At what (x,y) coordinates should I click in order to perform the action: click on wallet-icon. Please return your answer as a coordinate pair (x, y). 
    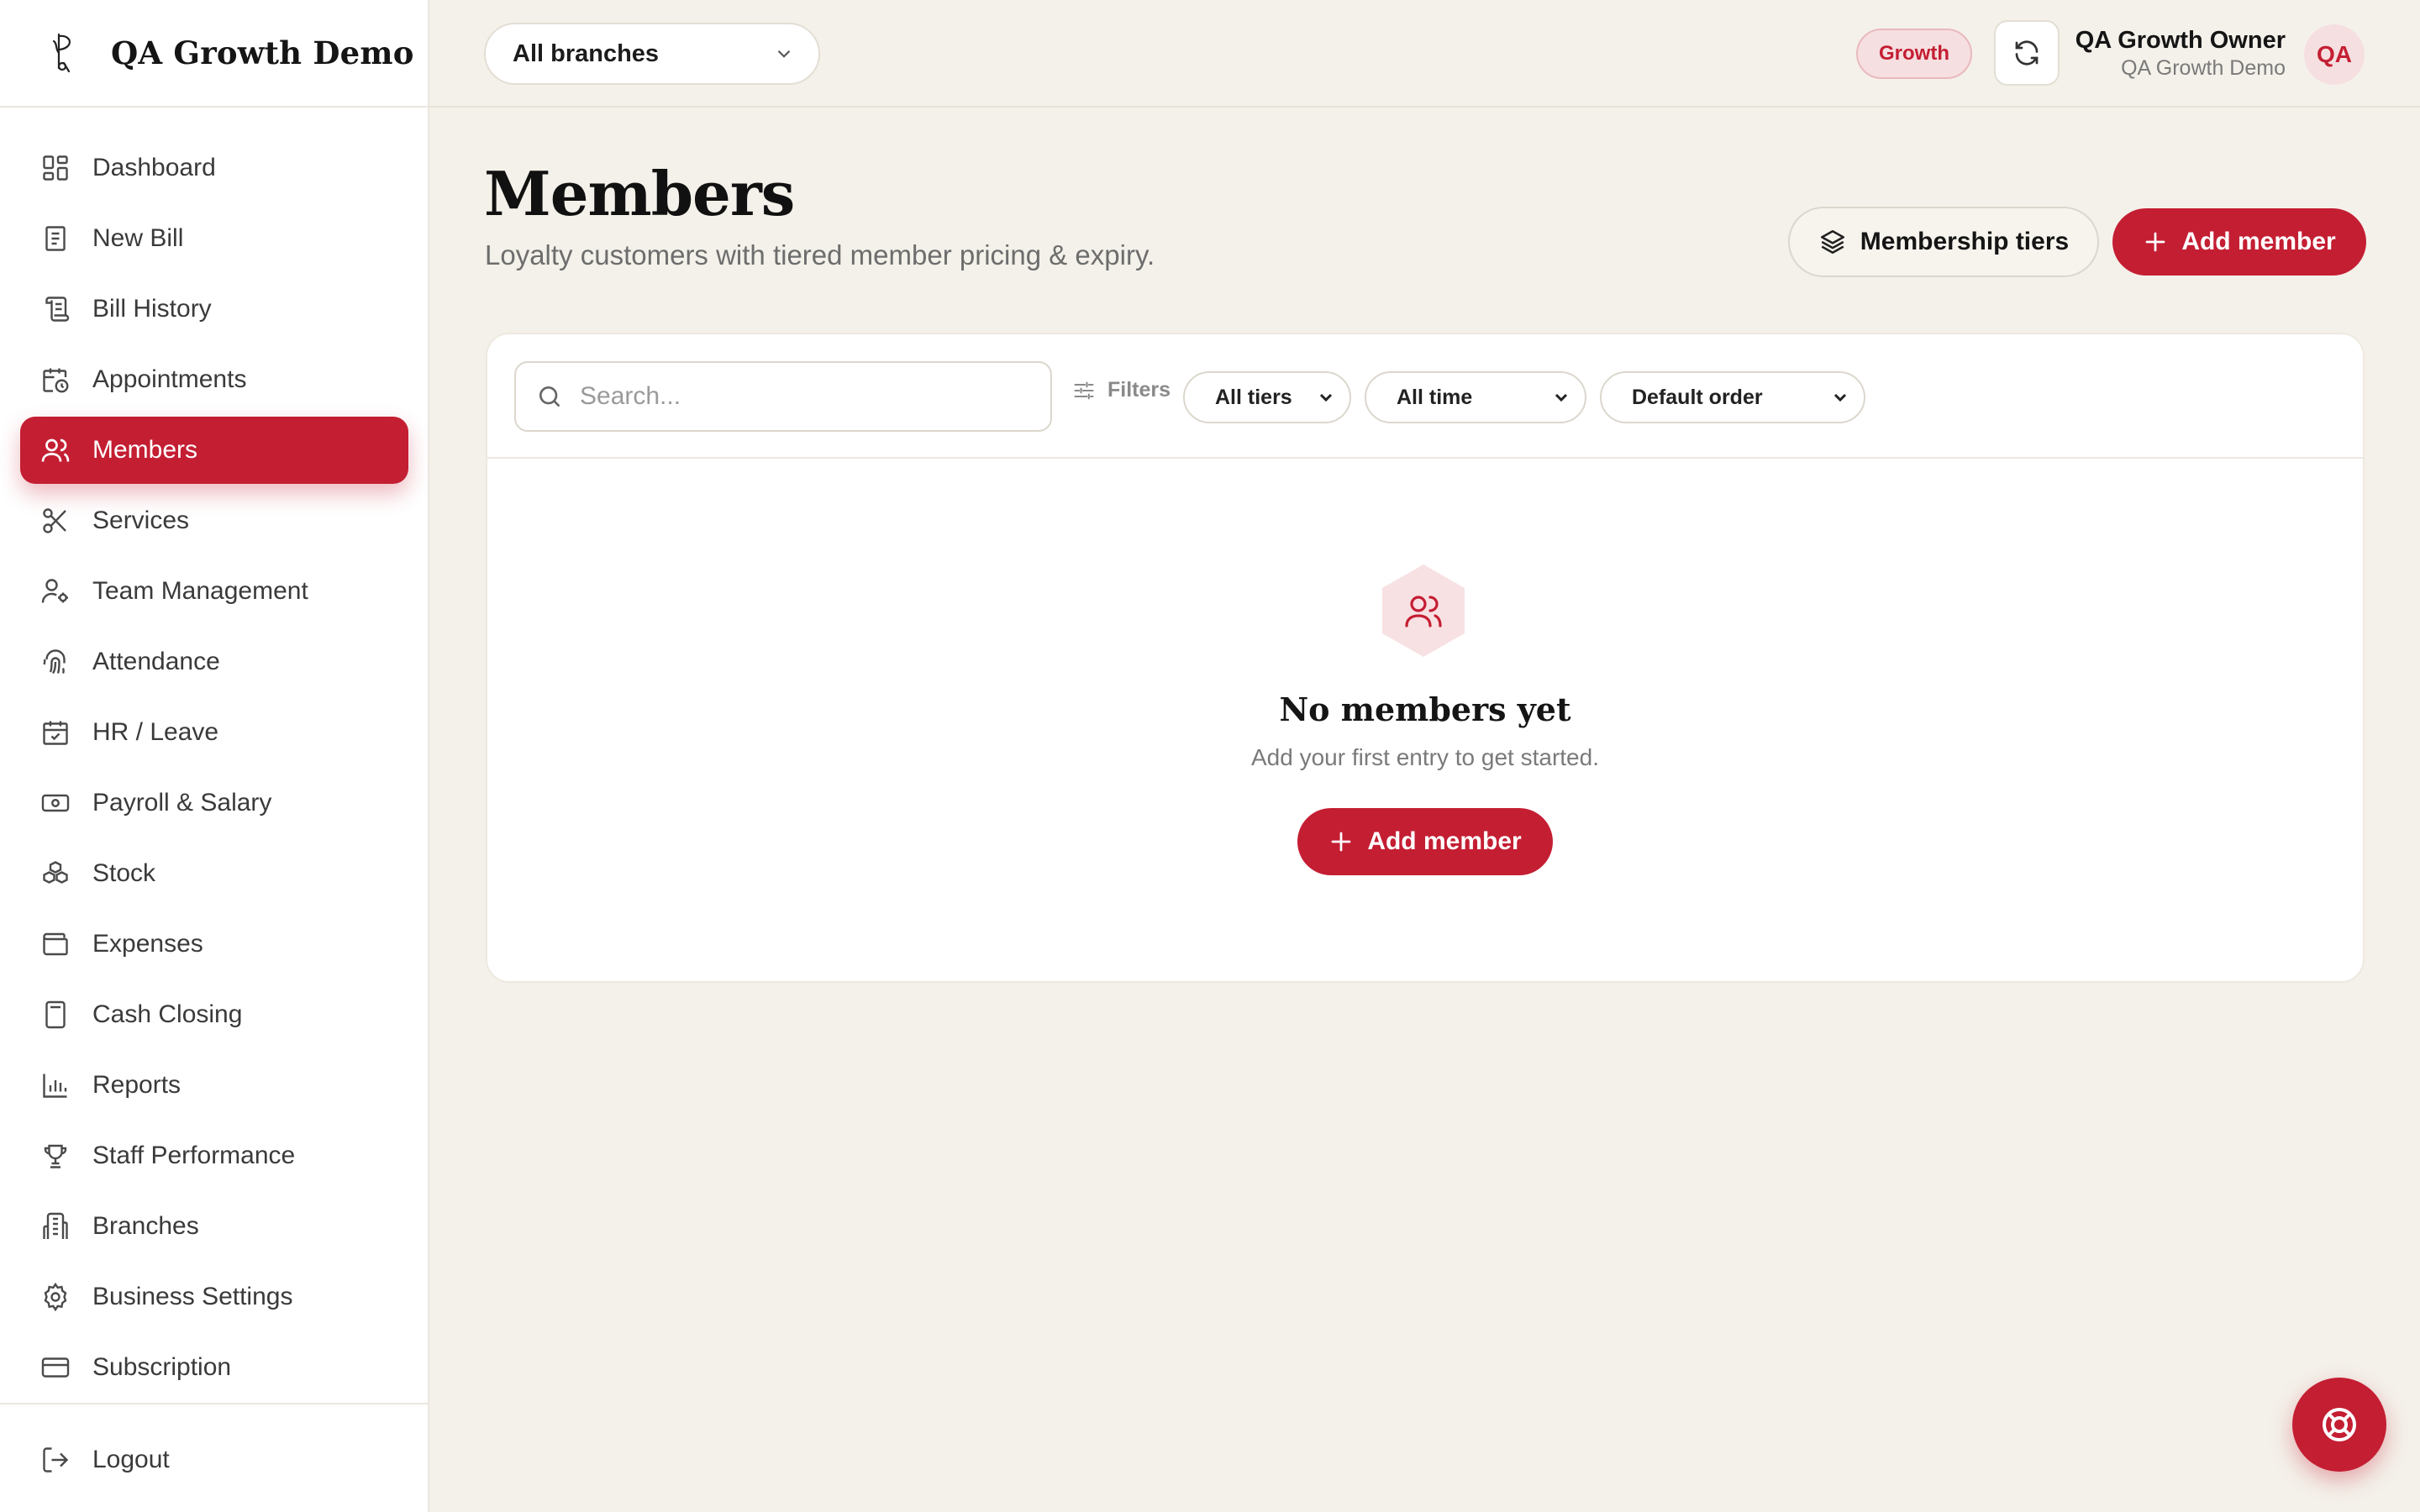
    Looking at the image, I should click on (55, 944).